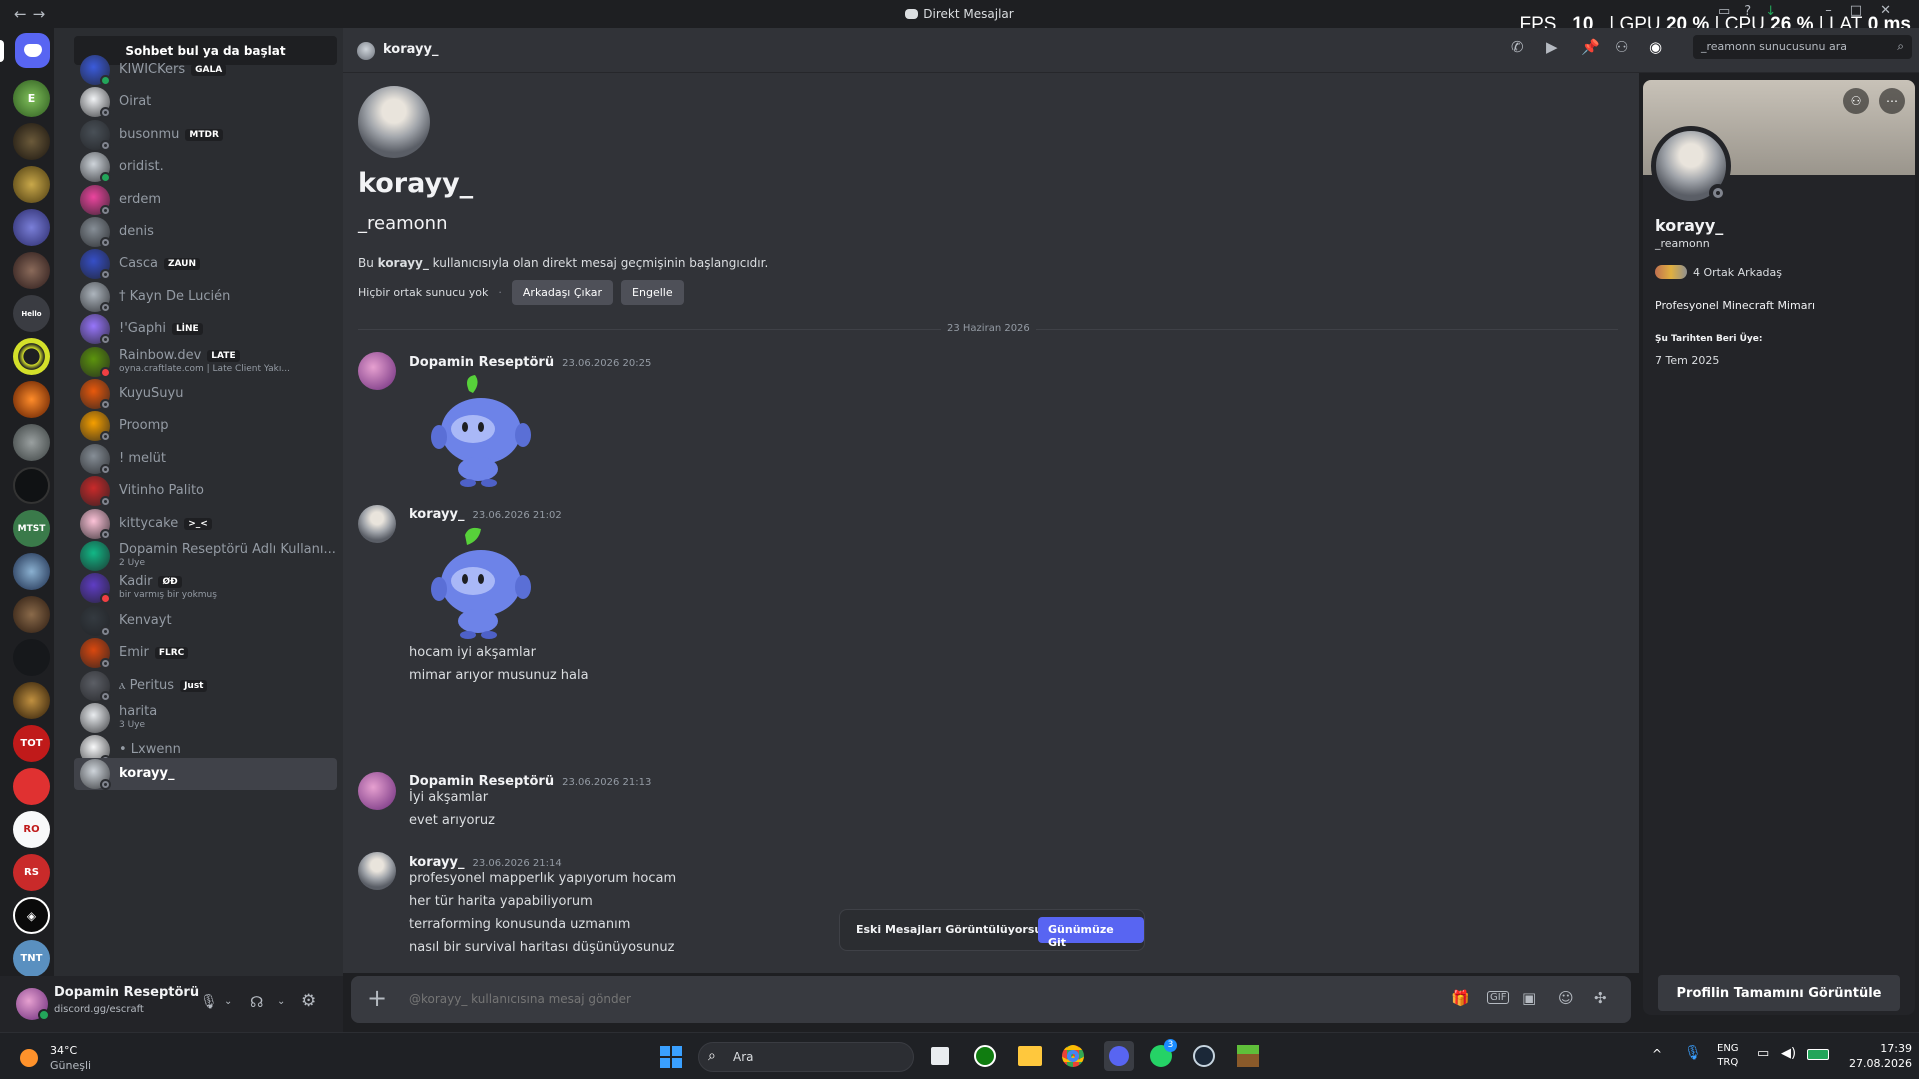 The height and width of the screenshot is (1079, 1919). I want to click on phone-icon: ✆, so click(1517, 47).